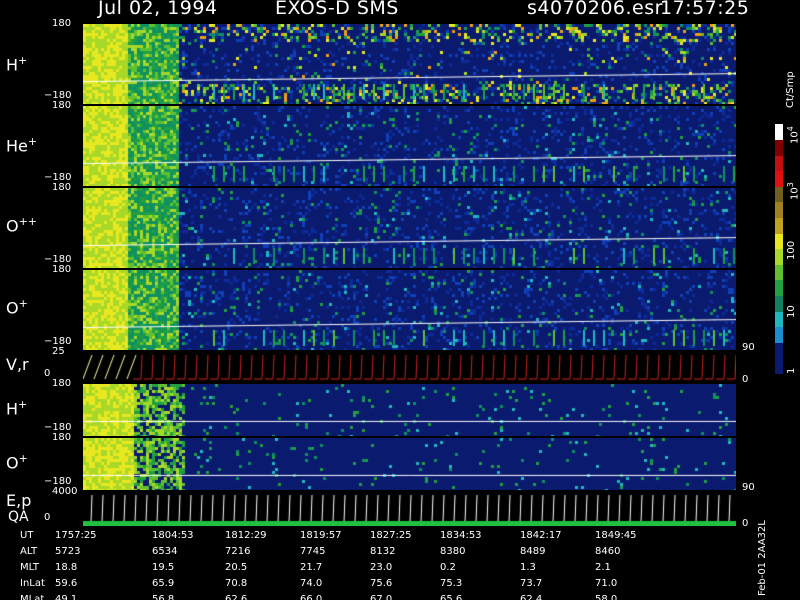 The image size is (800, 600). Describe the element at coordinates (608, 551) in the screenshot. I see `table-cell: 8460` at that location.